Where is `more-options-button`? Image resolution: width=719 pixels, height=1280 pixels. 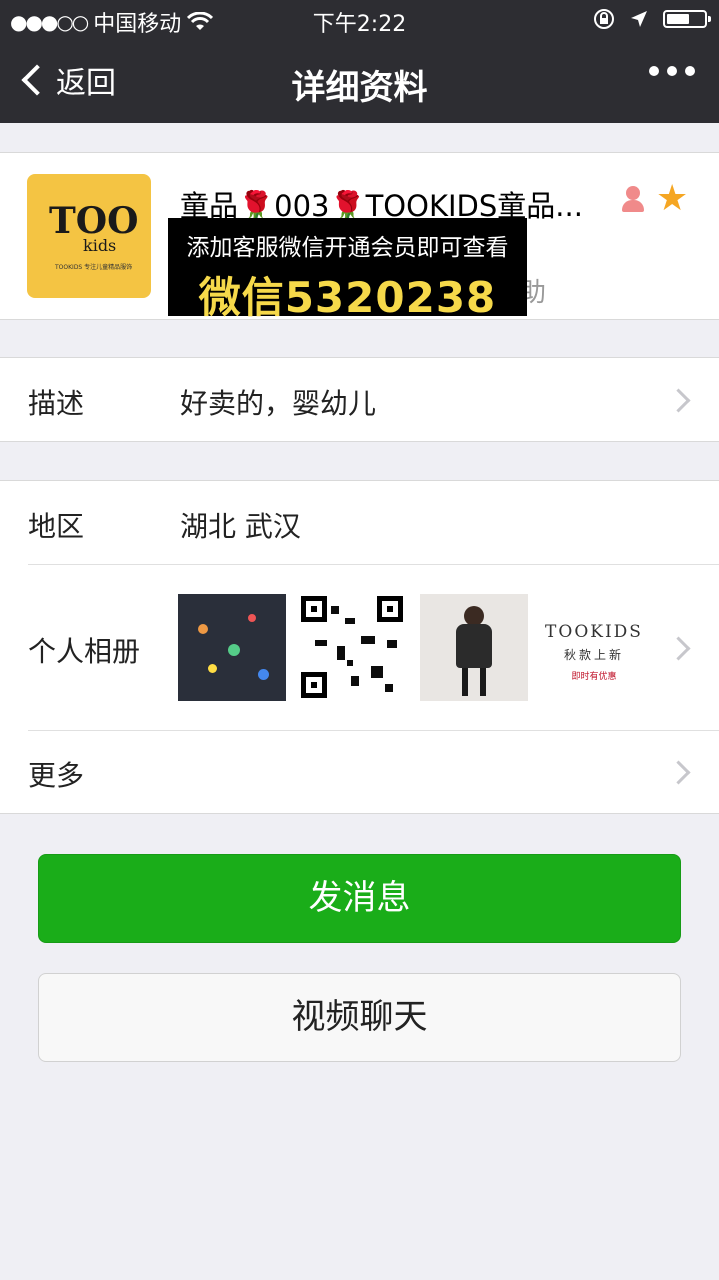 more-options-button is located at coordinates (672, 71).